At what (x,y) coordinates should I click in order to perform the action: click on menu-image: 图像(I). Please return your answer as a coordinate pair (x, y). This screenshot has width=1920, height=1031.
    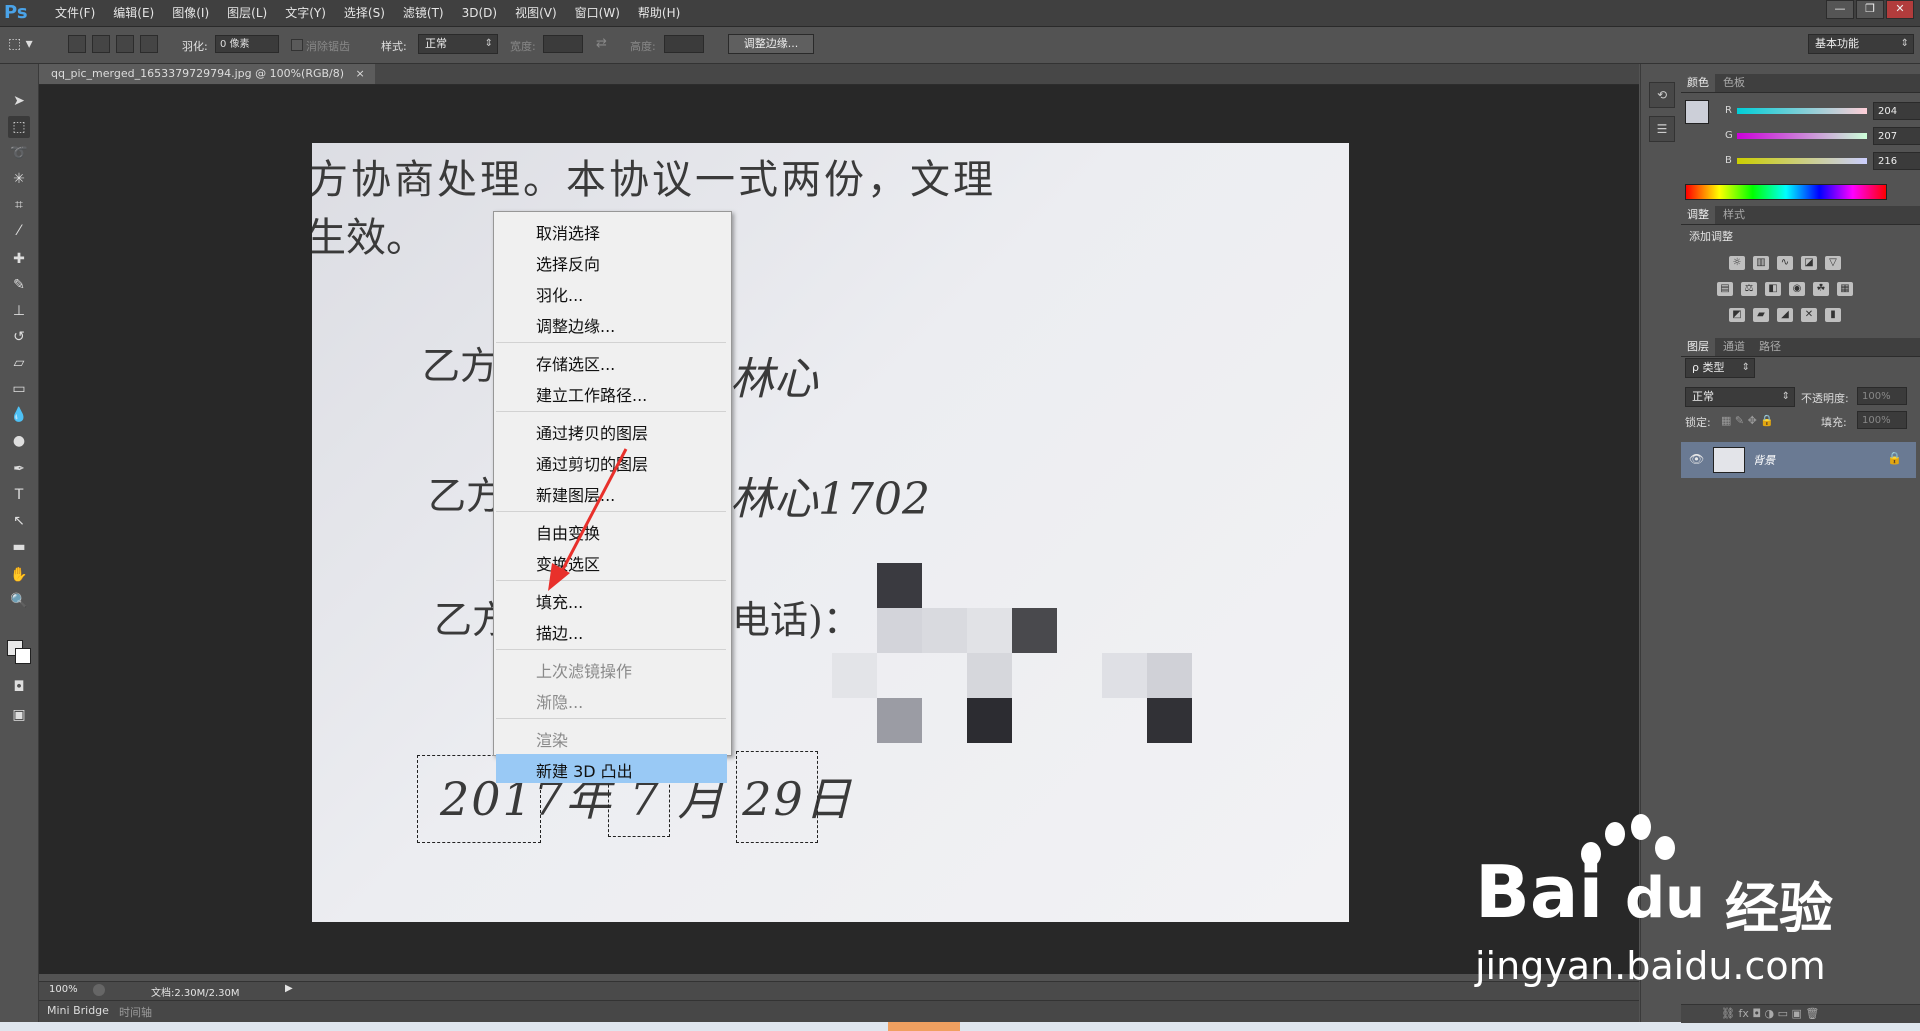
    Looking at the image, I should click on (190, 13).